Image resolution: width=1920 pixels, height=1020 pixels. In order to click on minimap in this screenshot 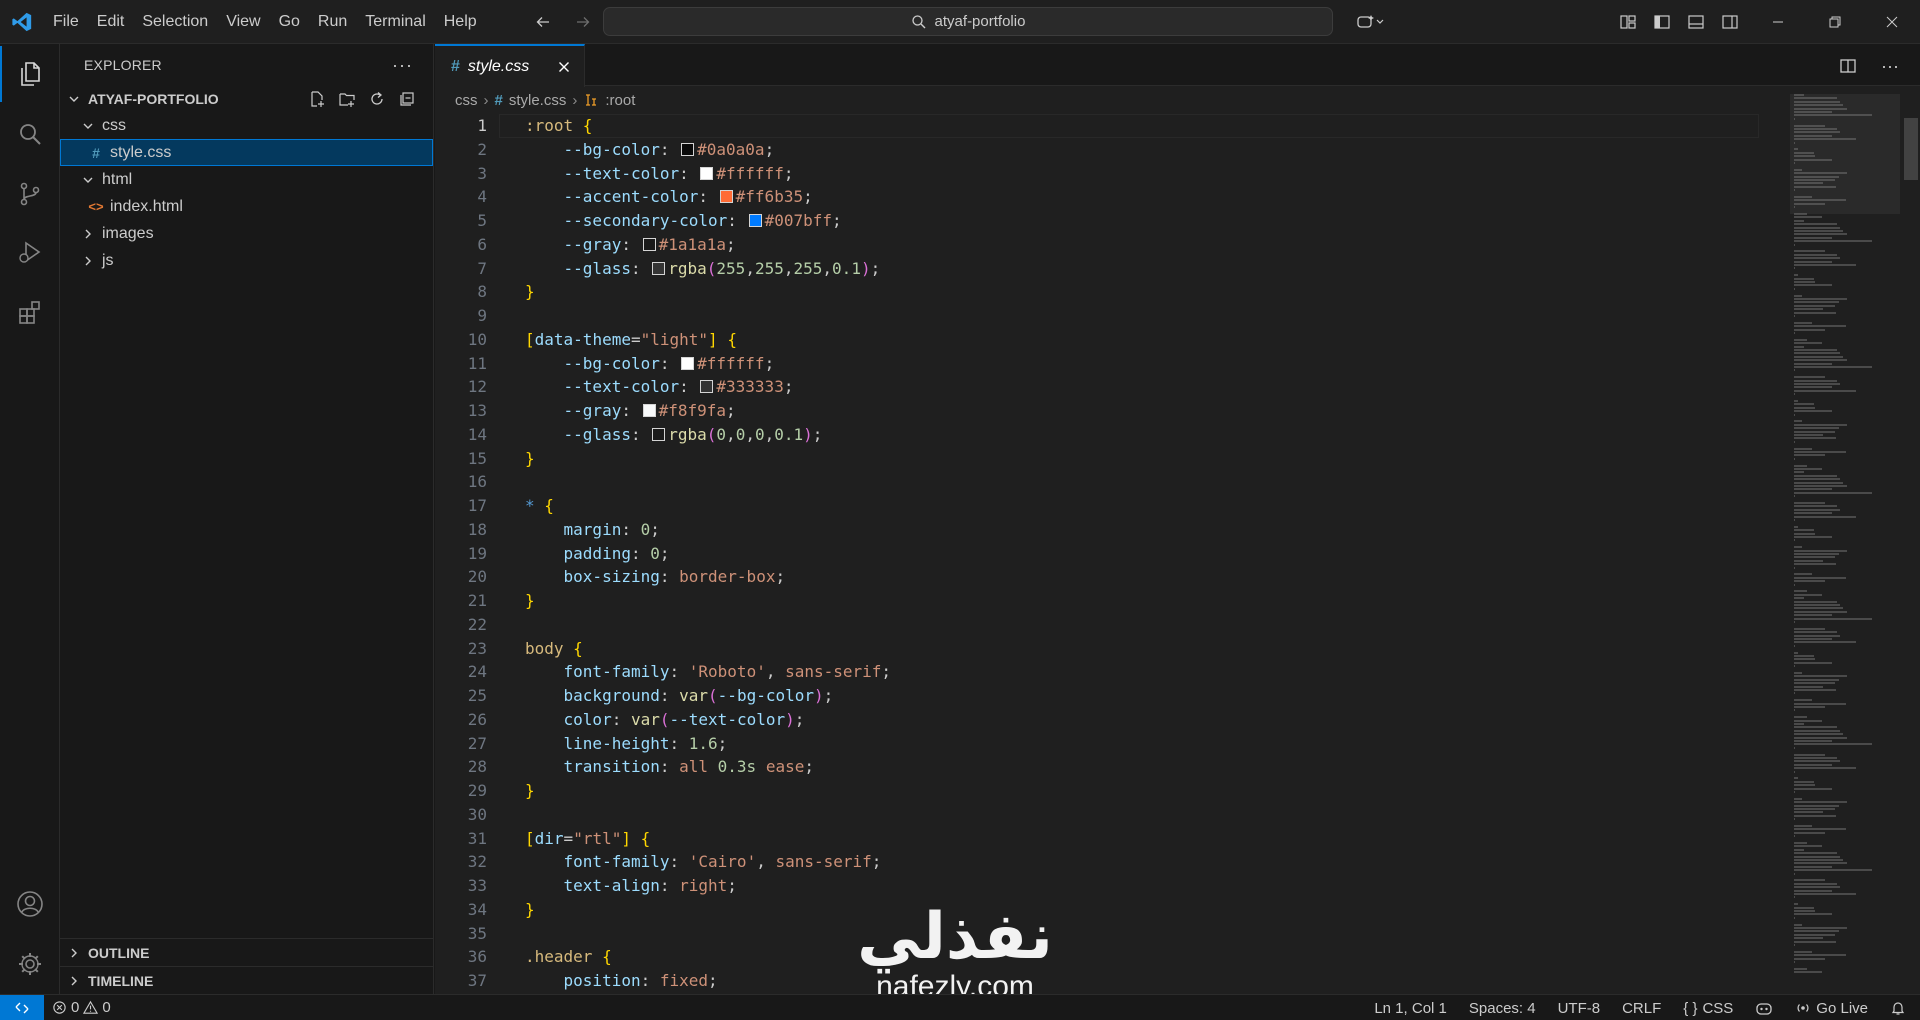, I will do `click(1845, 544)`.